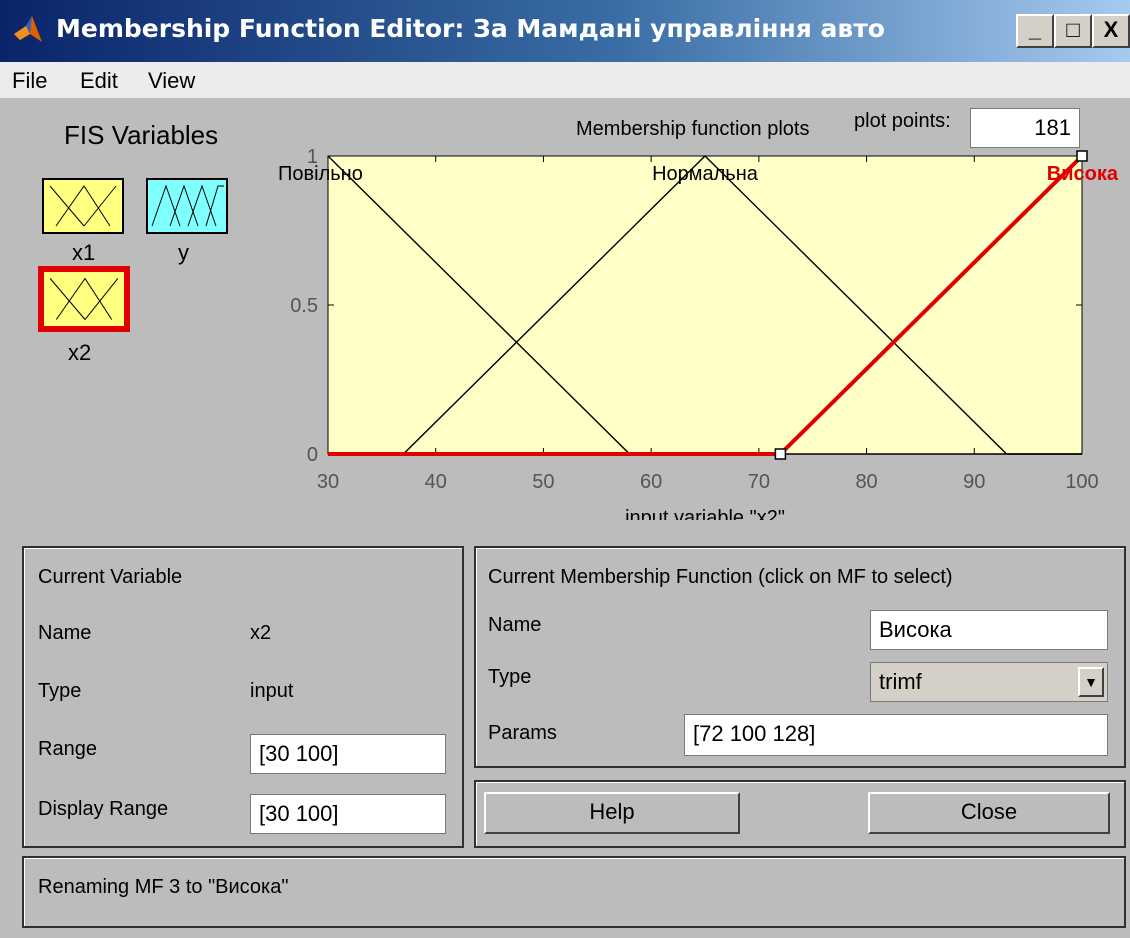 This screenshot has width=1130, height=938. I want to click on help-button: Help, so click(612, 813).